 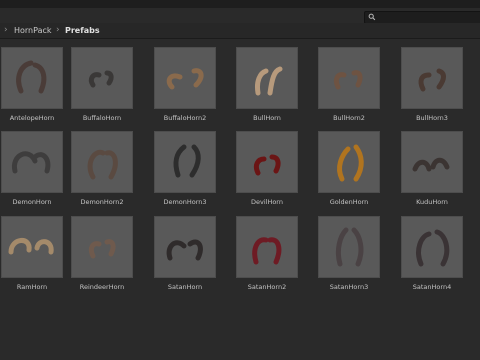 I want to click on asset-label: SatanHorn4, so click(x=432, y=287).